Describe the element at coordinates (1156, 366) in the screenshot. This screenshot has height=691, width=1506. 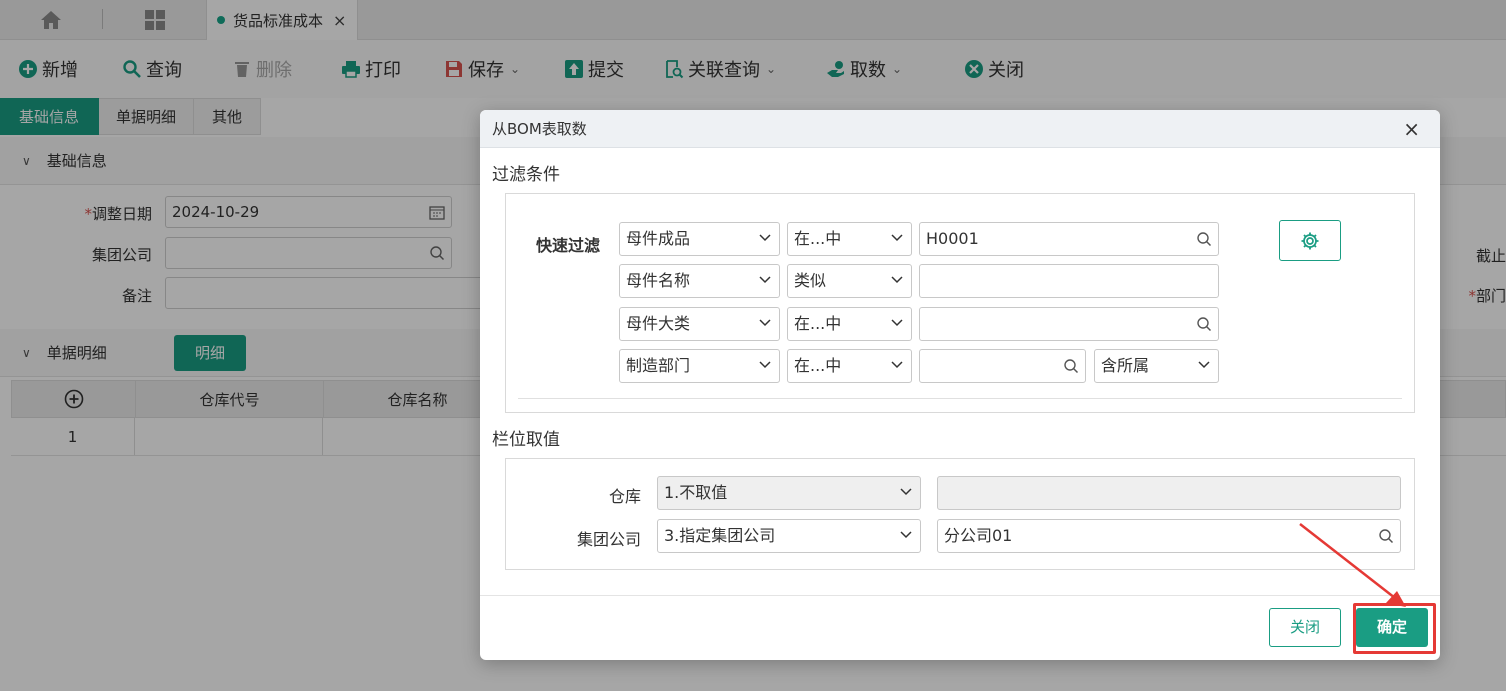
I see `include-sub-select: 含所属` at that location.